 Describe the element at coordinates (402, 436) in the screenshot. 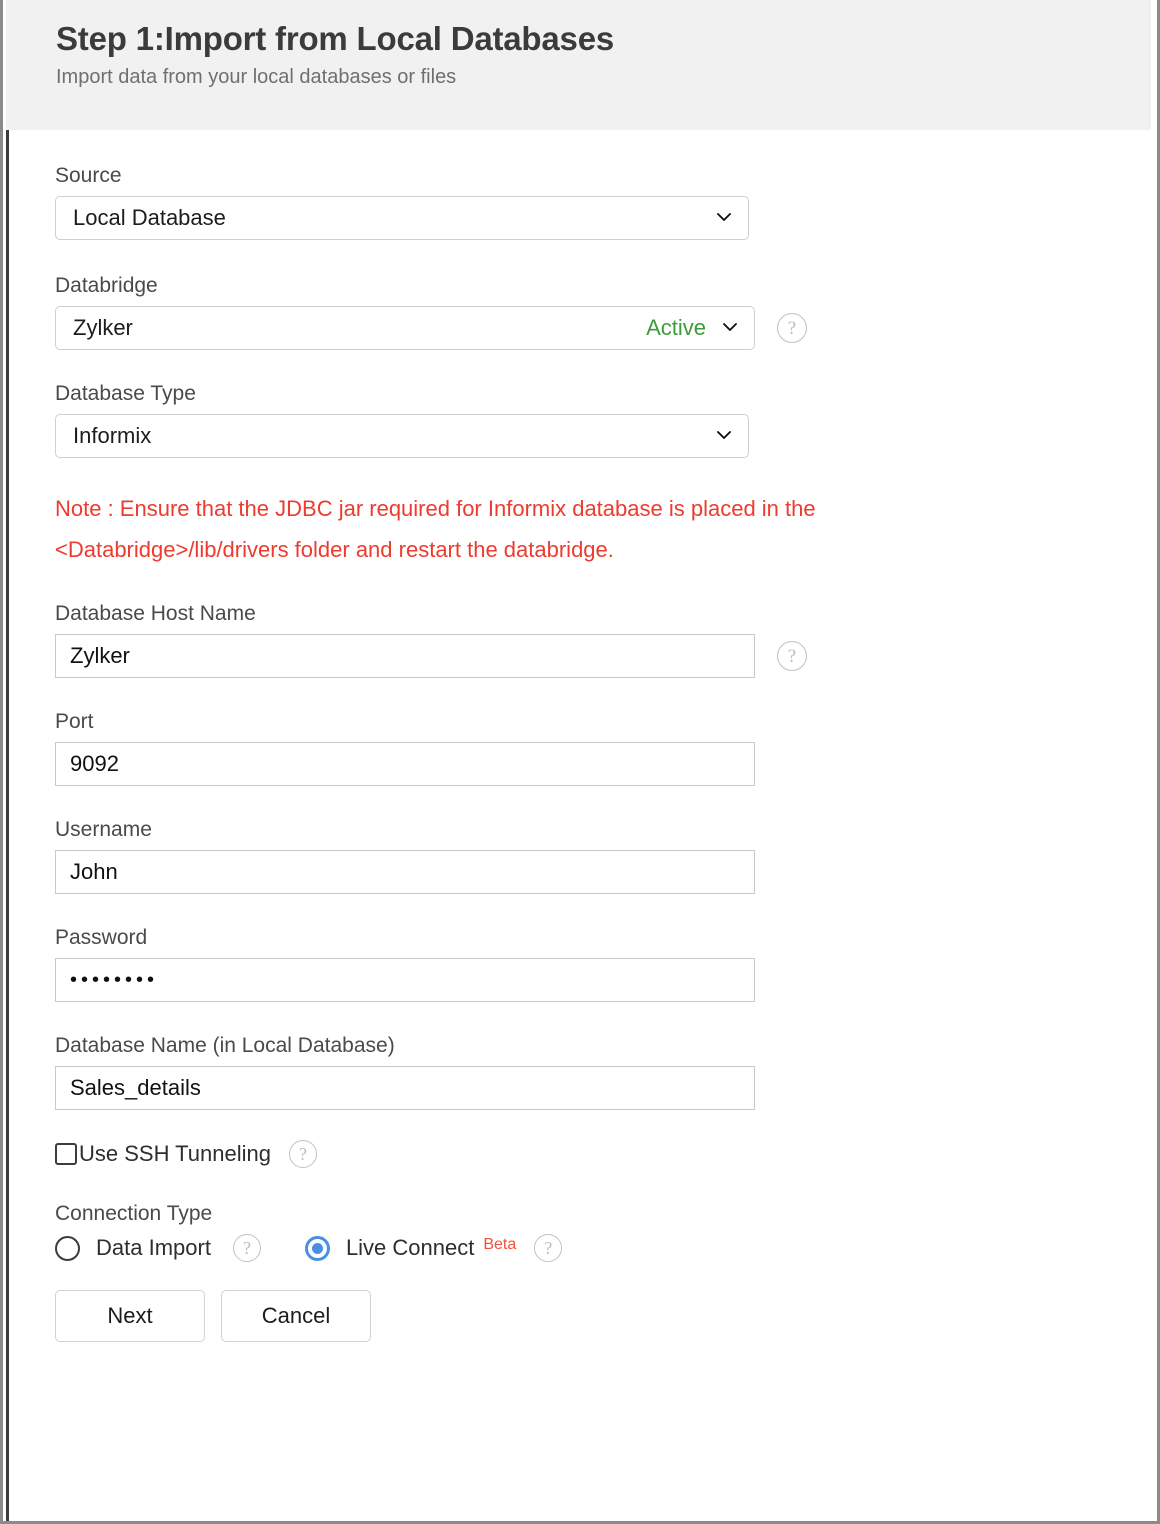

I see `database-type-select: Informix` at that location.